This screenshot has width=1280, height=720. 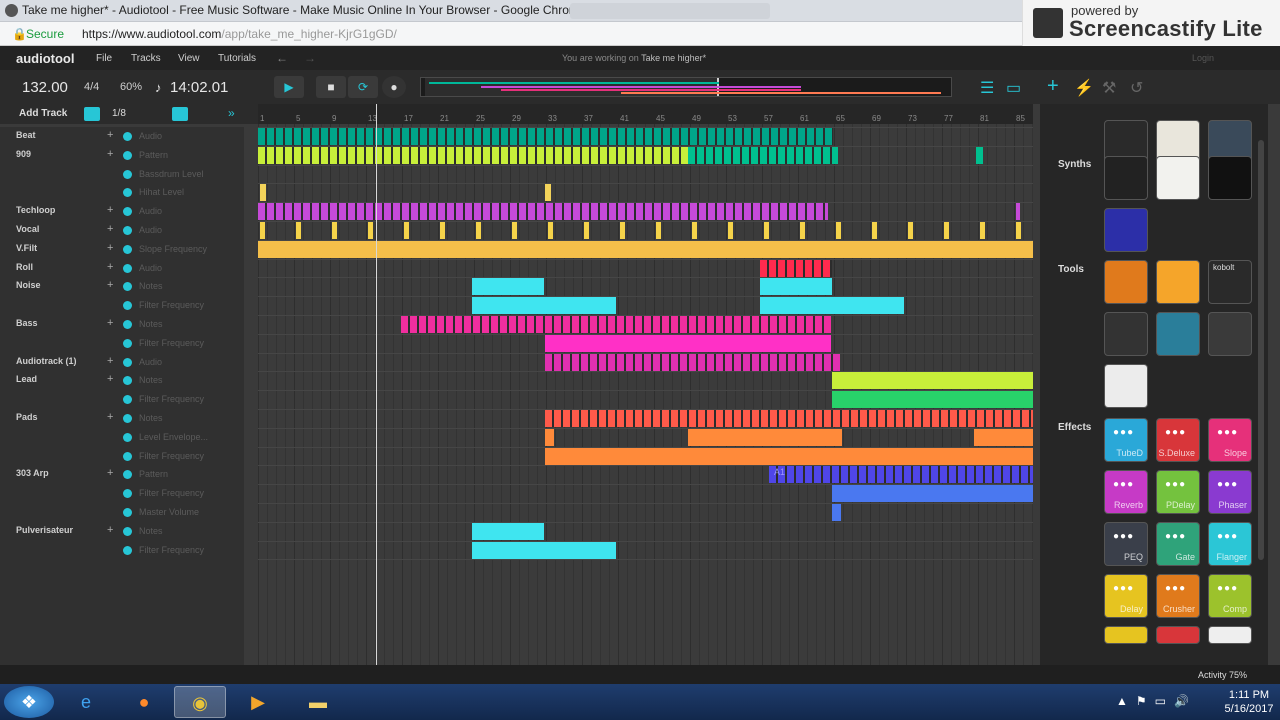 What do you see at coordinates (35, 210) in the screenshot?
I see `track-name: Techloop` at bounding box center [35, 210].